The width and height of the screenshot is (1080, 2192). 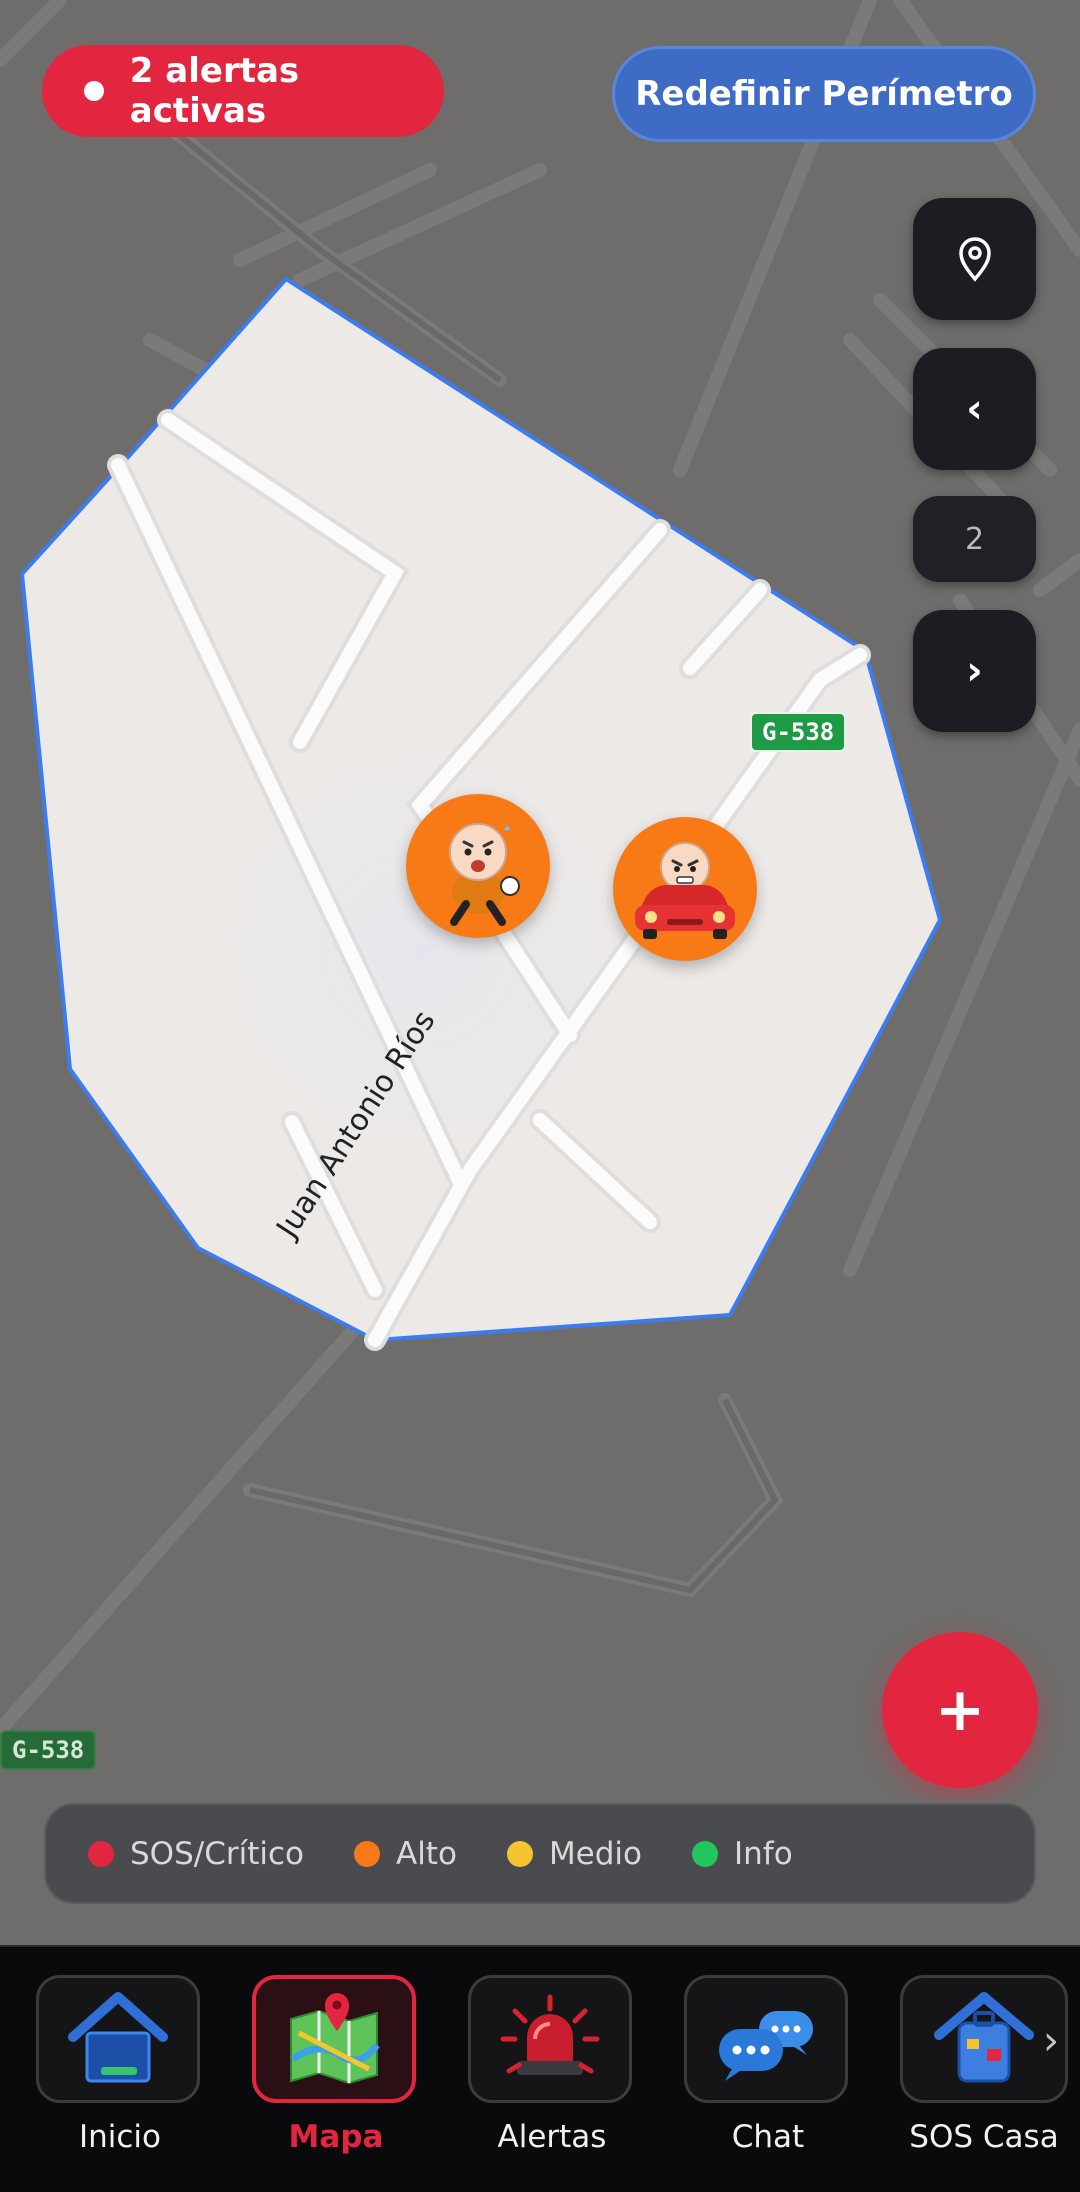 I want to click on siren-icon, so click(x=550, y=2034).